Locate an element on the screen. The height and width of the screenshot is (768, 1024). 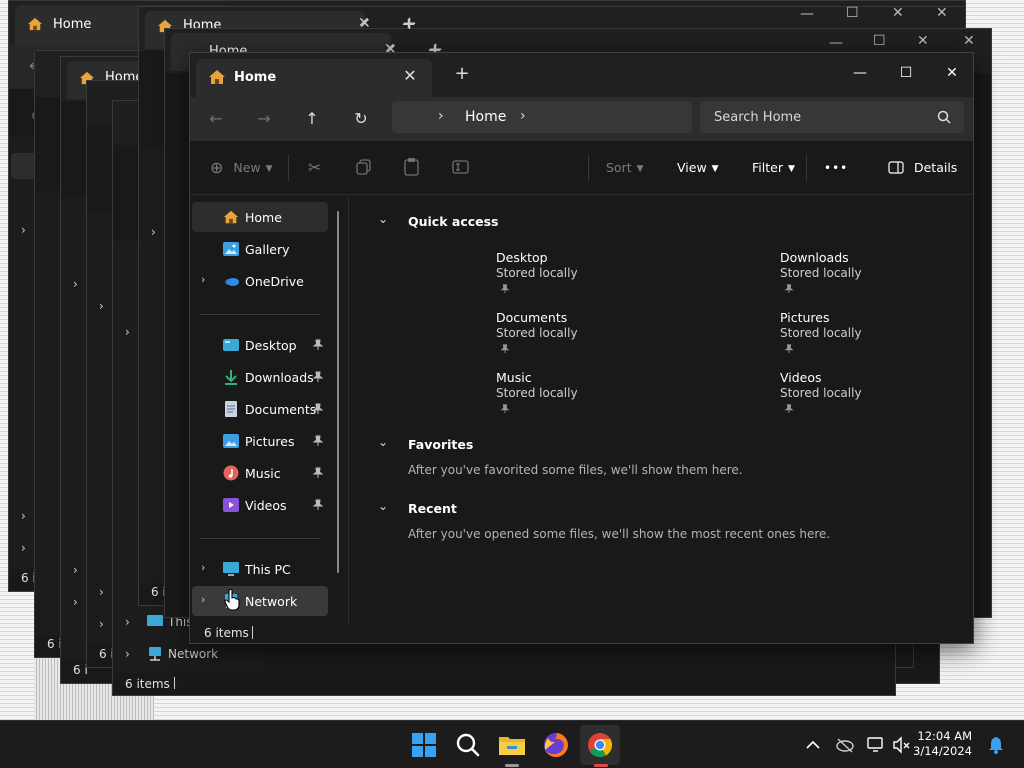
cut-button: ✂ is located at coordinates (314, 168).